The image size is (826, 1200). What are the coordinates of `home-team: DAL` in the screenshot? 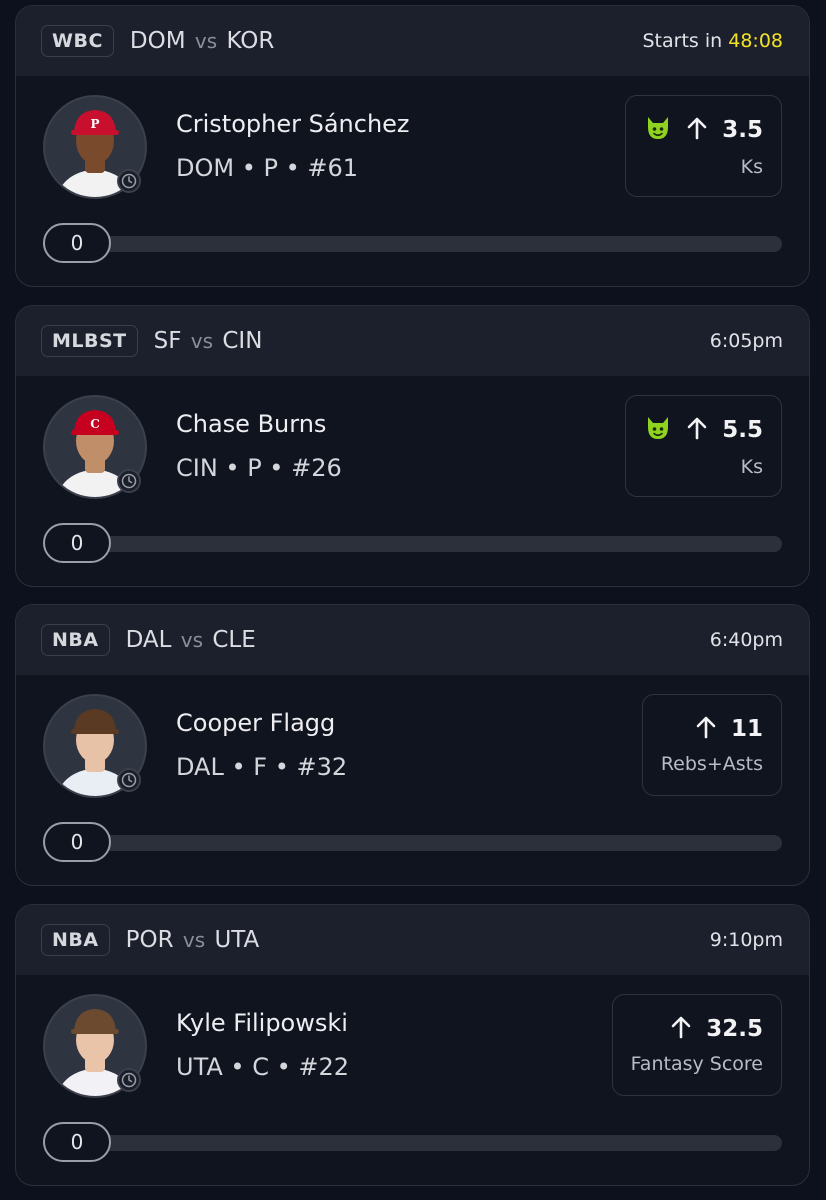 It's located at (148, 640).